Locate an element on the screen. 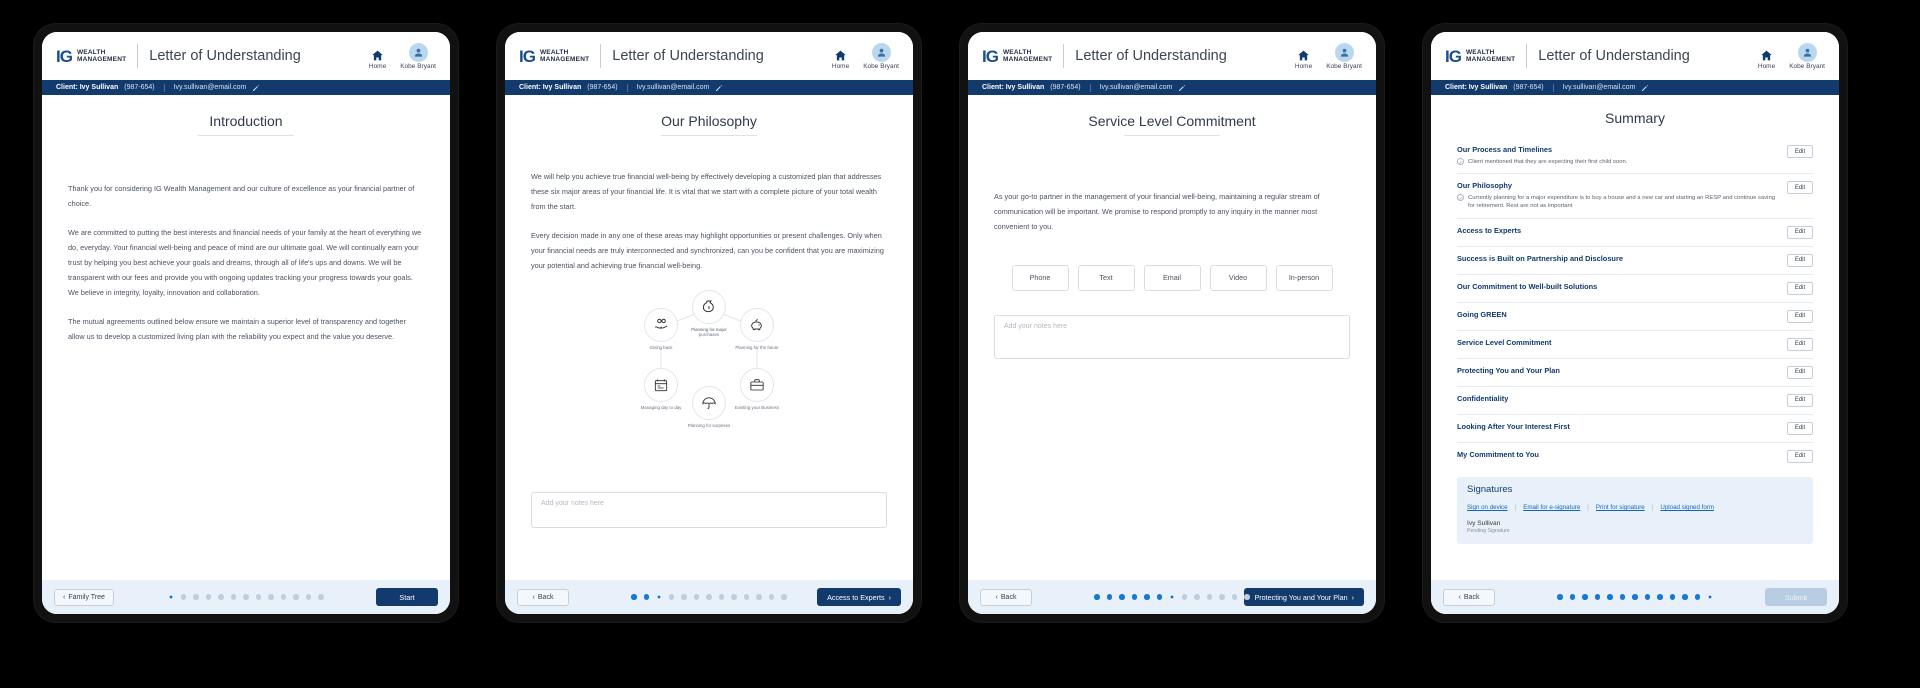  wheel-node-surprises: Planning for surprises is located at coordinates (709, 407).